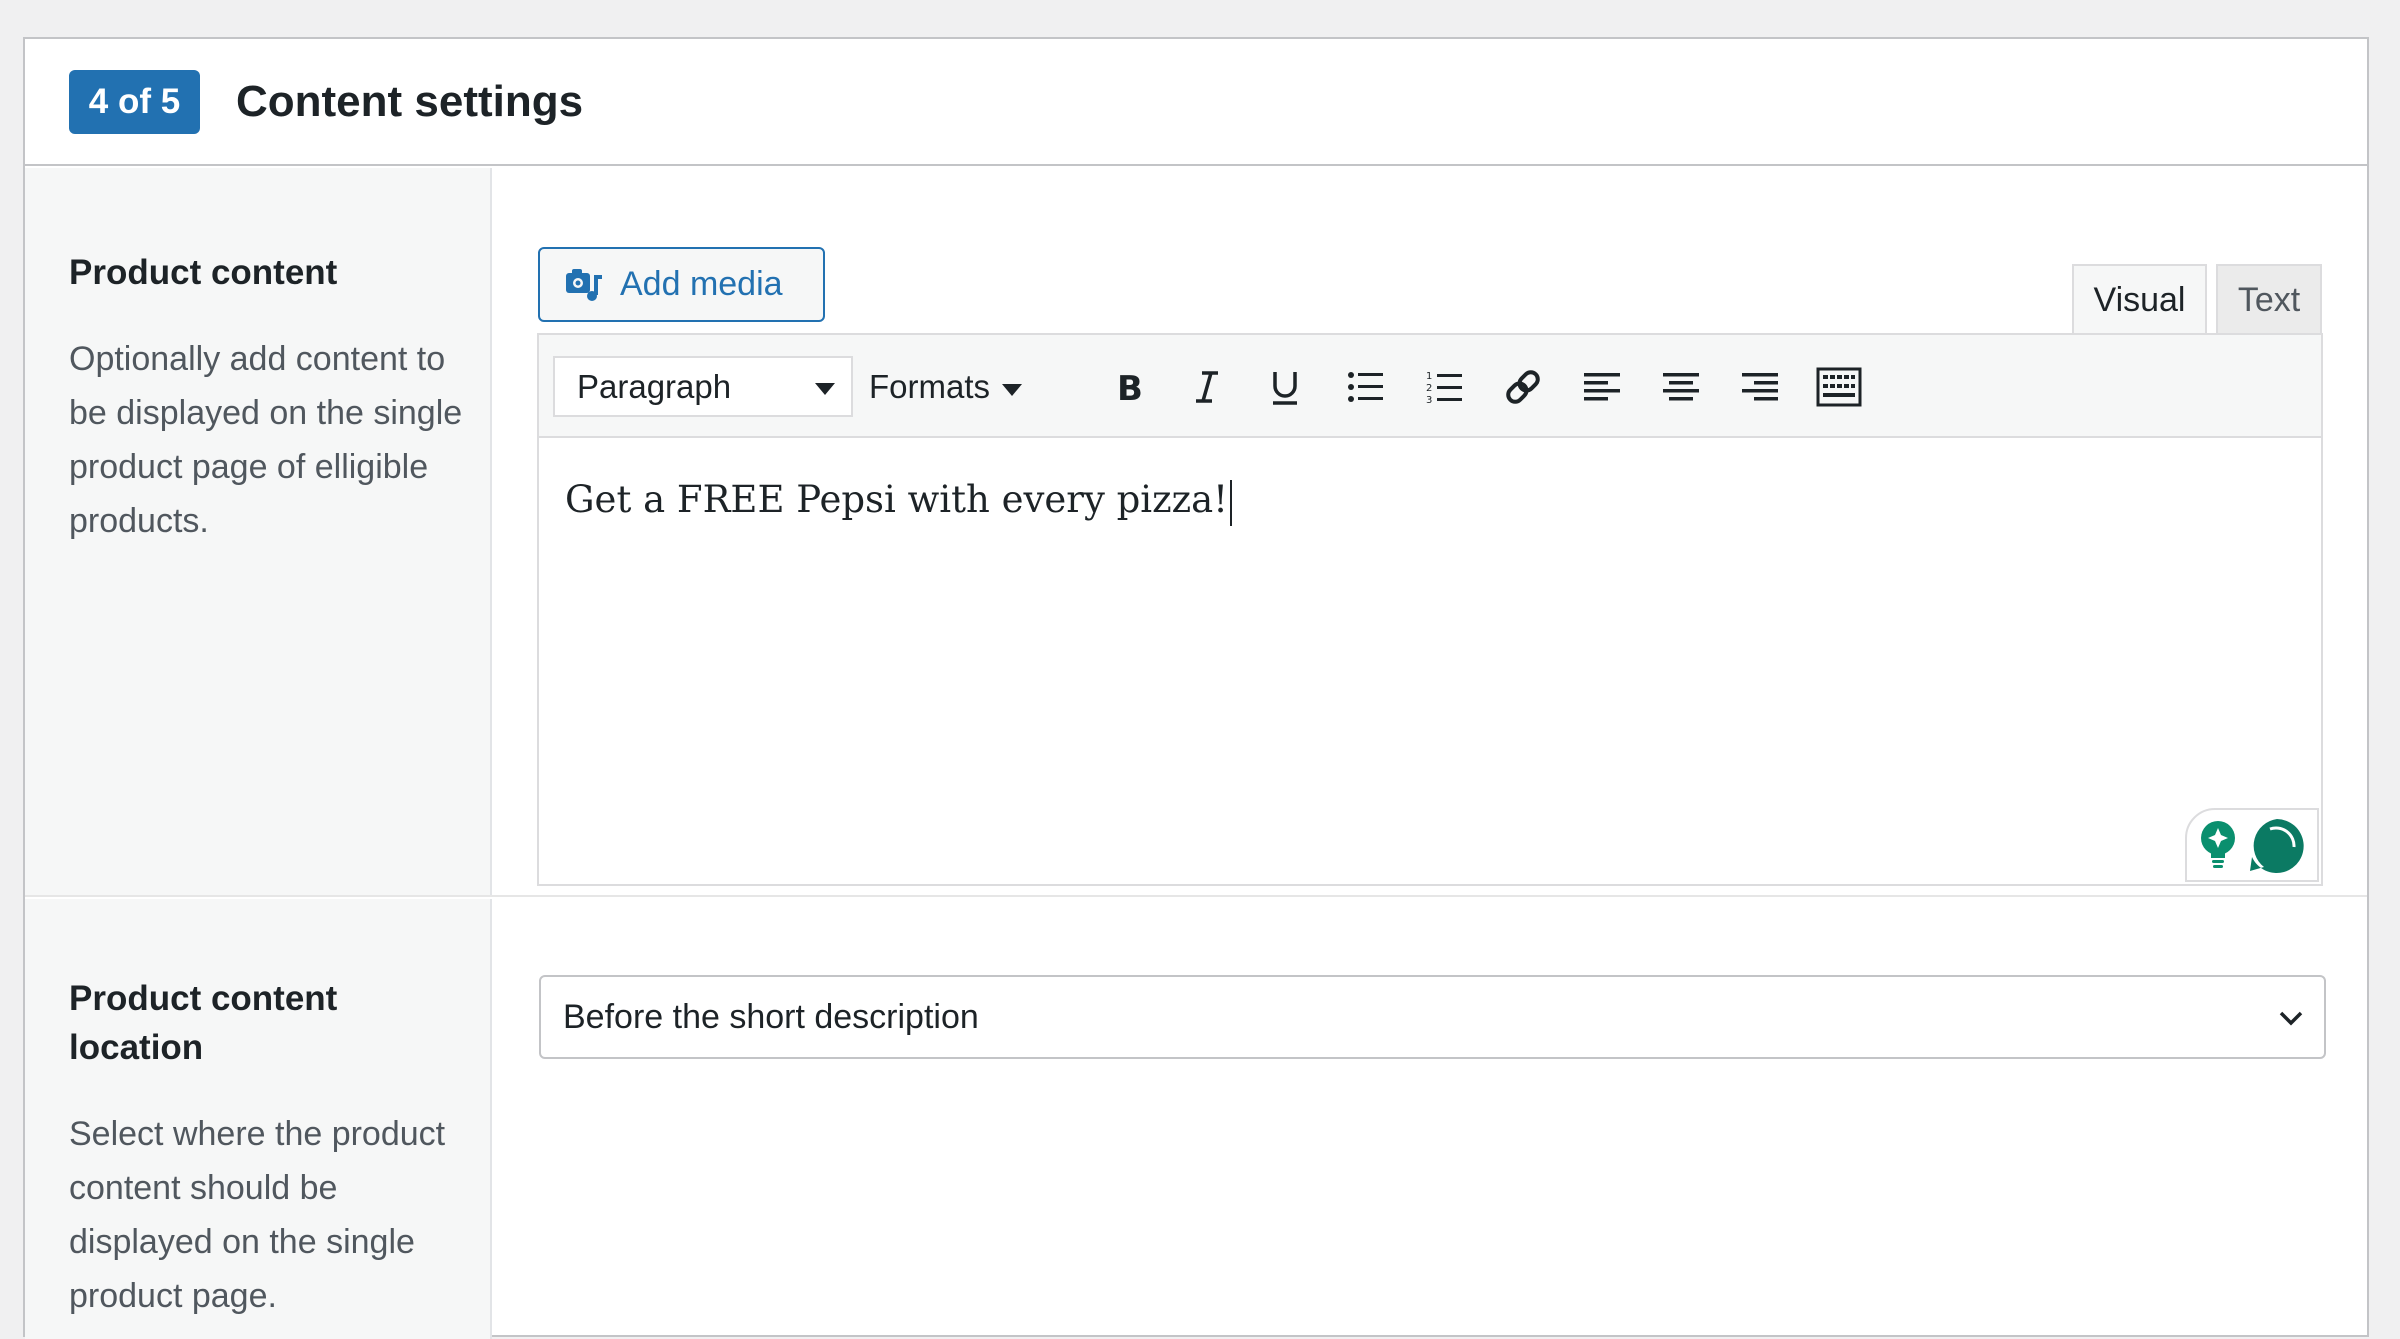  I want to click on numbered-list-button: 1 2 3, so click(1444, 387).